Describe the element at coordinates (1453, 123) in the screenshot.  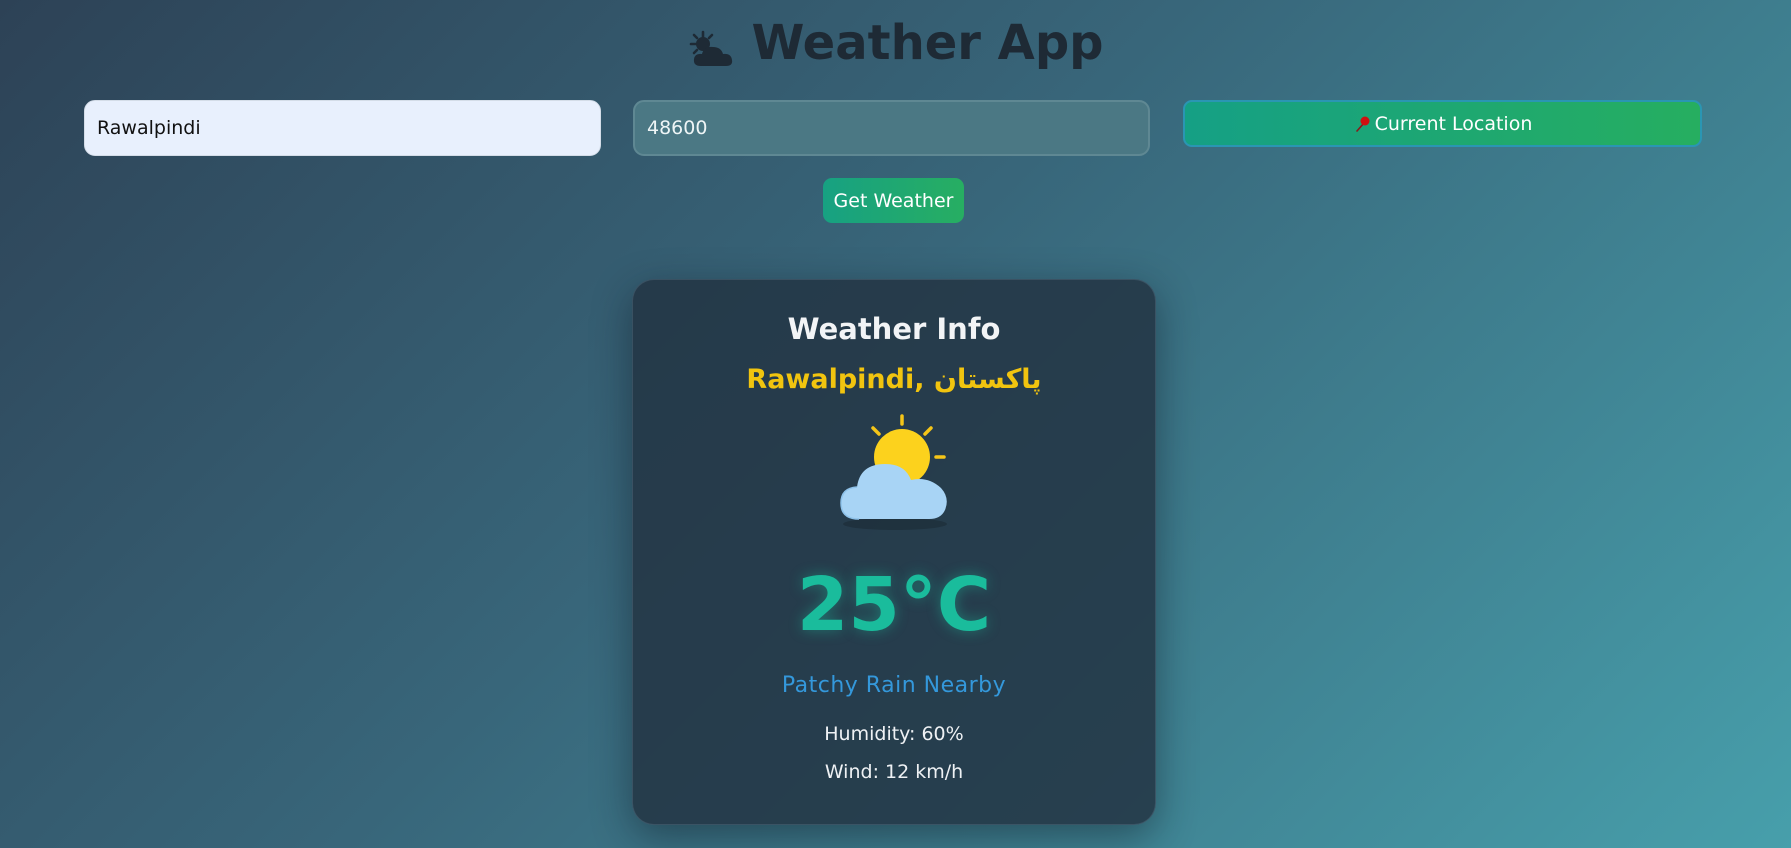
I see `current-location-label: Current Location` at that location.